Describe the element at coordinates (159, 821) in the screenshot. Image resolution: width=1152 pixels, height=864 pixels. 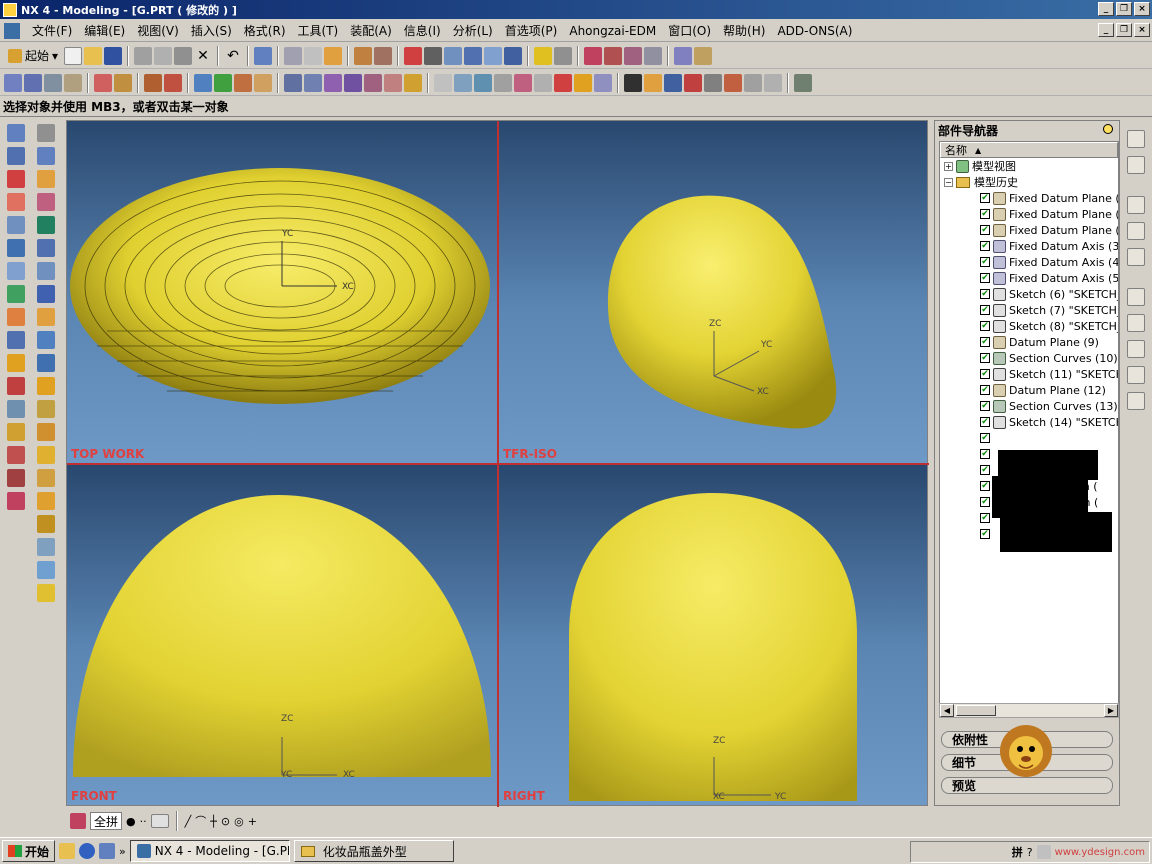
I see `keyboard-icon` at that location.